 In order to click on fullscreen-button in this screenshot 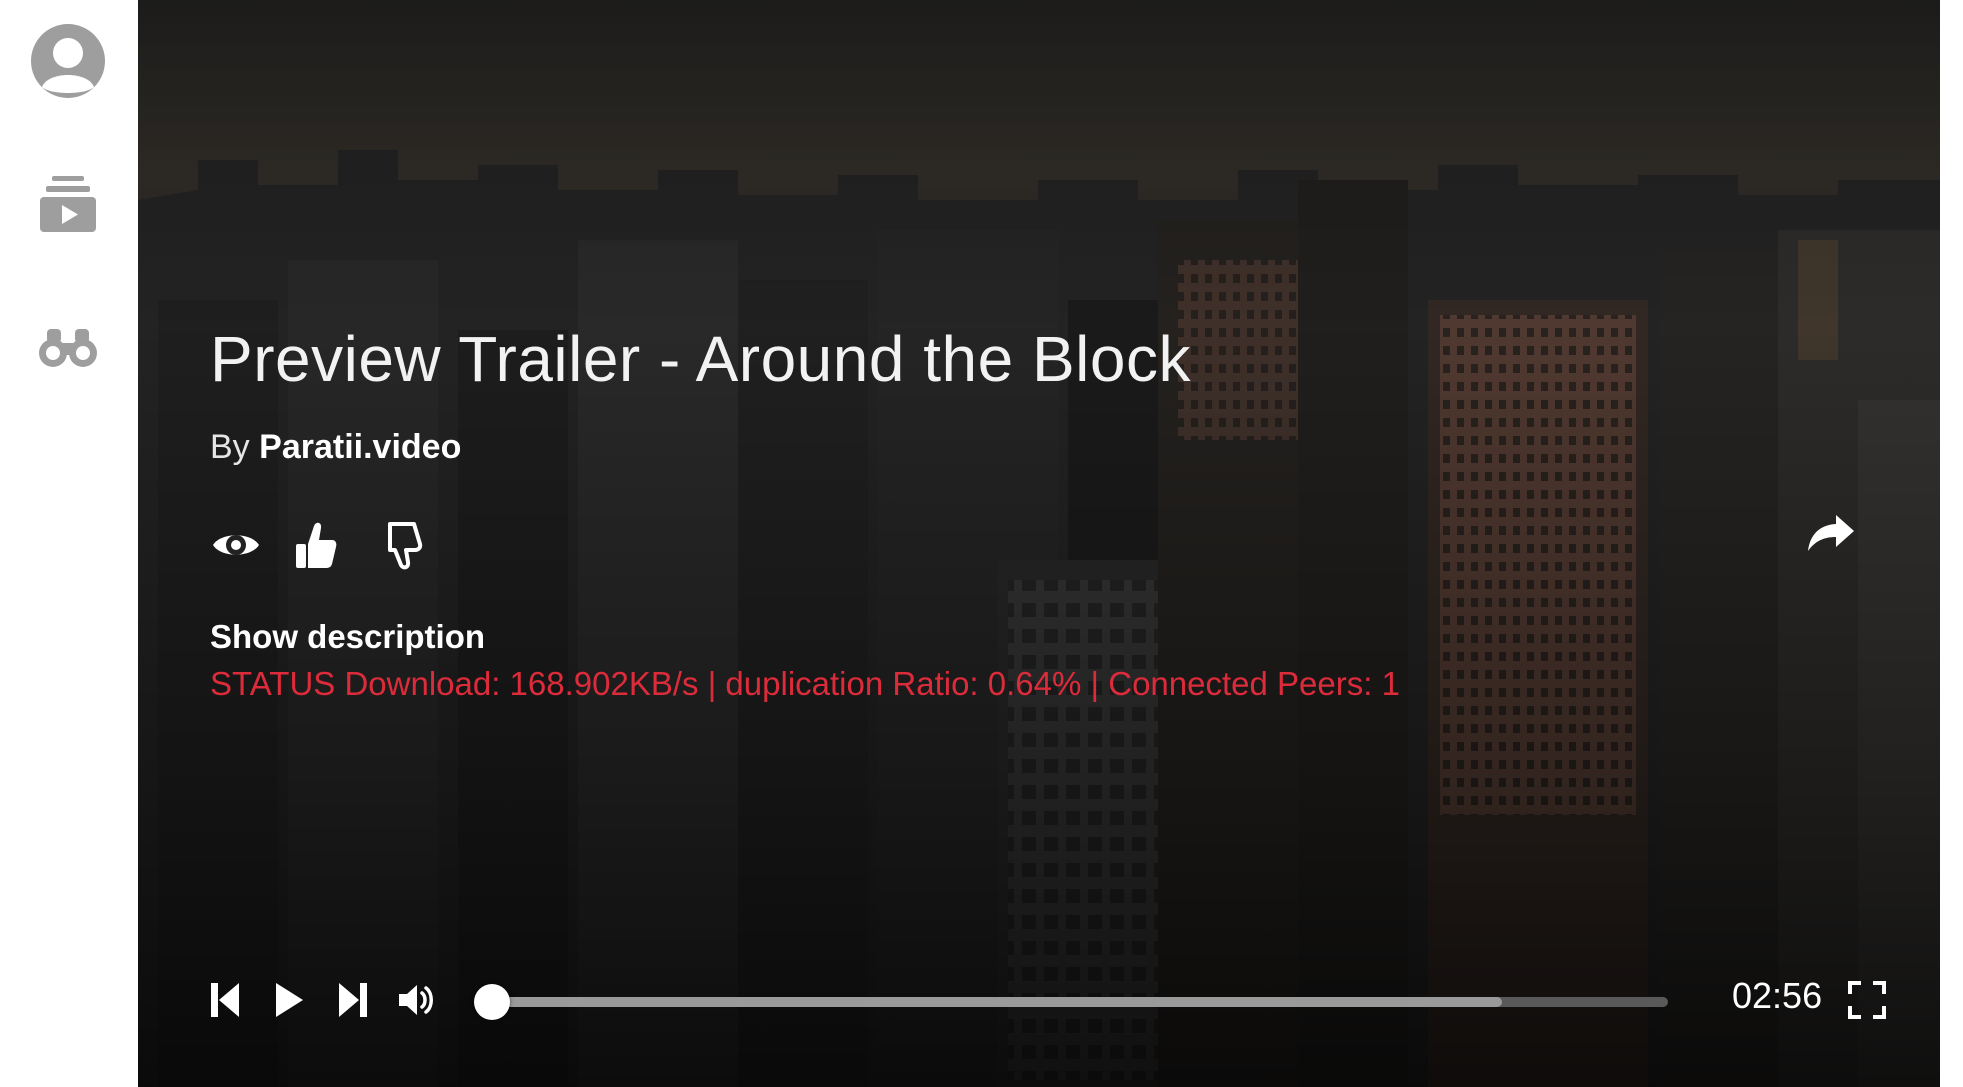, I will do `click(1867, 1000)`.